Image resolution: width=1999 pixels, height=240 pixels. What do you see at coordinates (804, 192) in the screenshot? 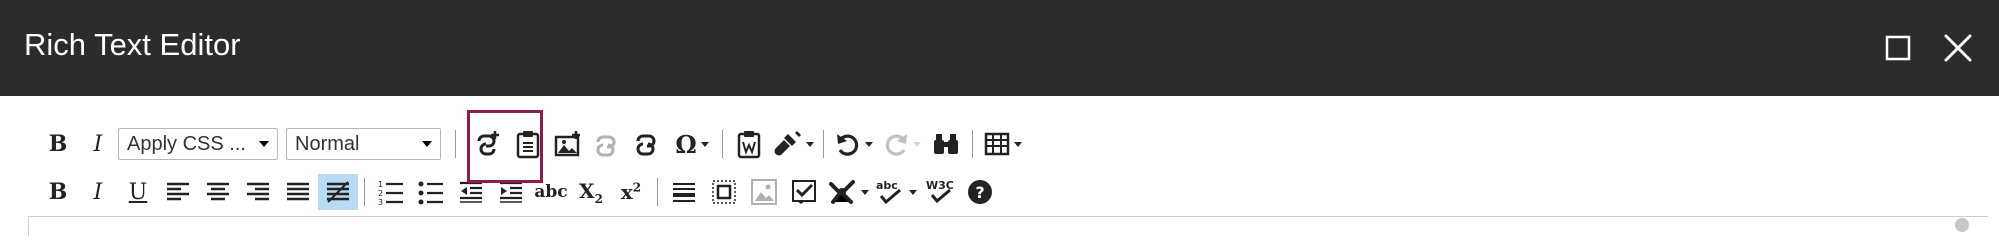
I see `form-check-button` at bounding box center [804, 192].